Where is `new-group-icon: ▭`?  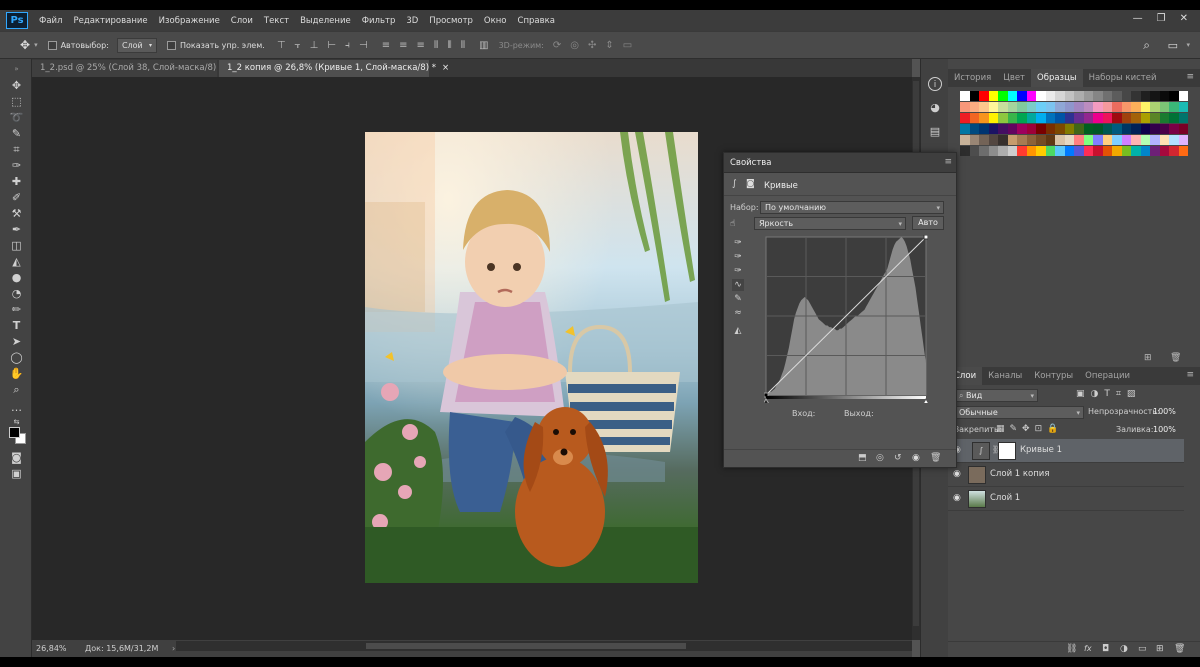
new-group-icon: ▭ is located at coordinates (1142, 649).